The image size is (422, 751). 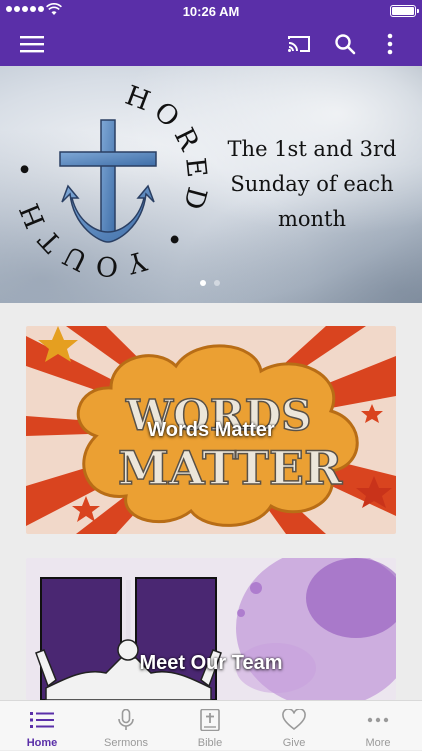 I want to click on card-title: Words Matter, so click(x=211, y=430).